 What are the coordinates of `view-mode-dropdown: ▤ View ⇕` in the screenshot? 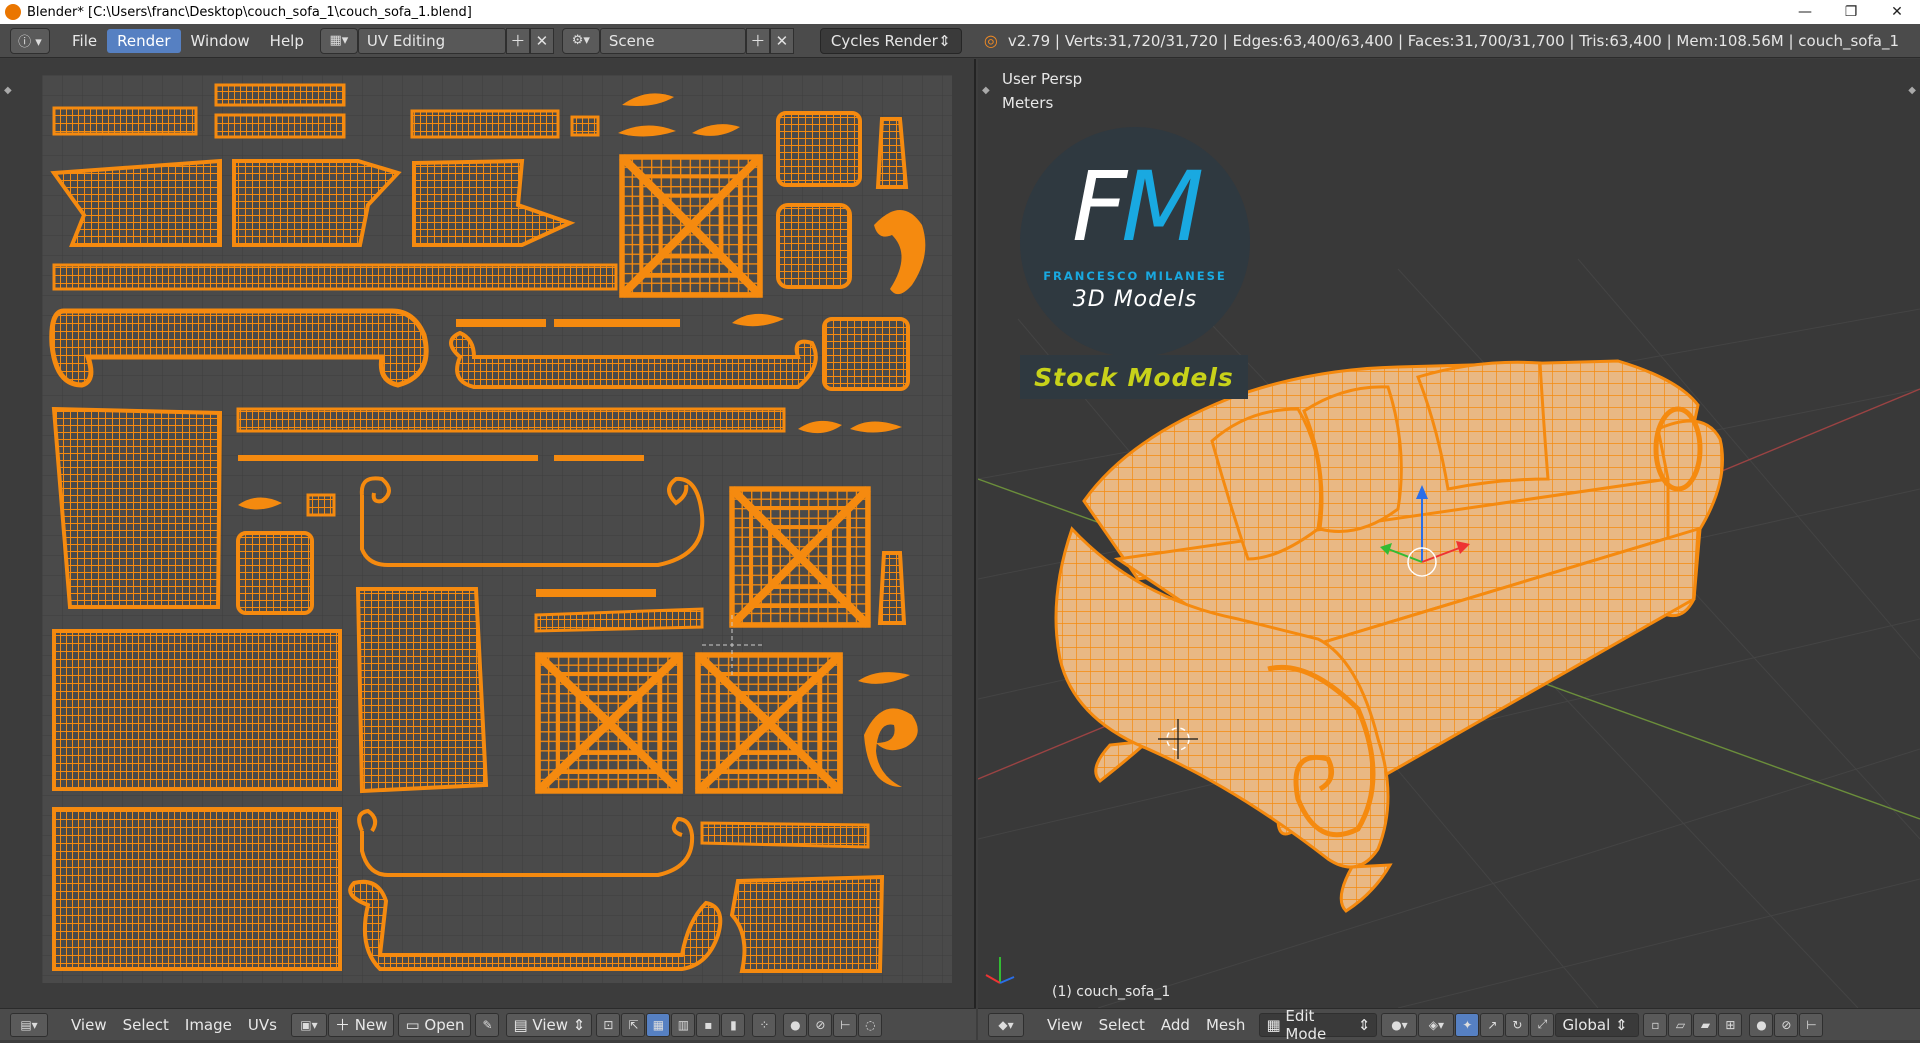 It's located at (549, 1024).